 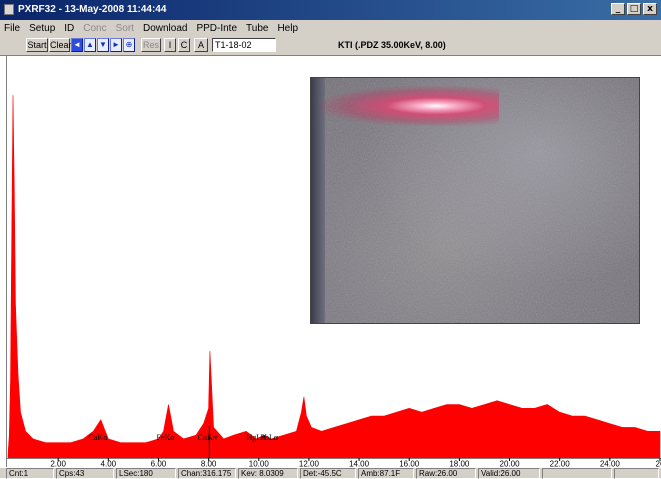 What do you see at coordinates (165, 28) in the screenshot?
I see `menu-download: Download` at bounding box center [165, 28].